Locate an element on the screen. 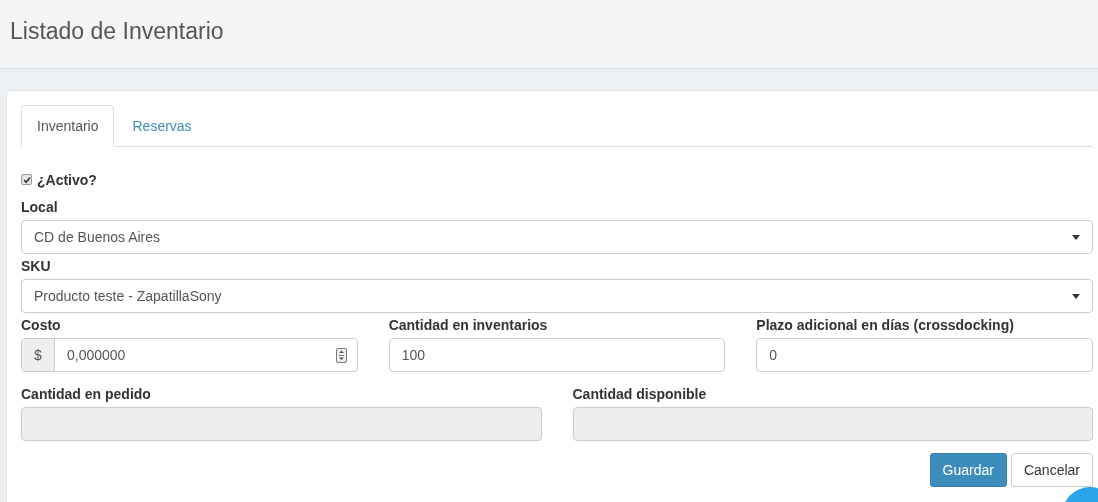 The image size is (1098, 502). select-field: CD de Buenos Aires is located at coordinates (557, 237).